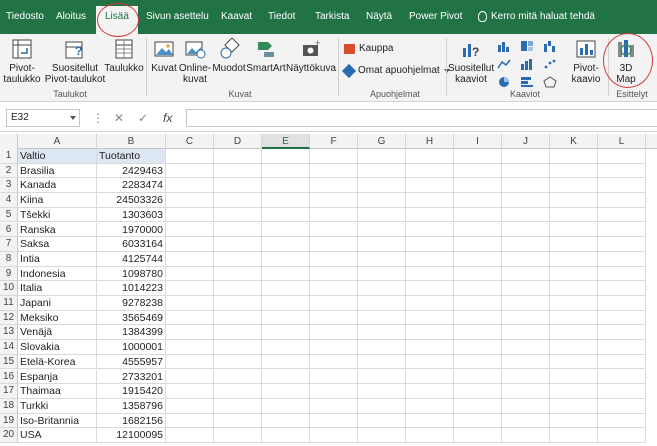  I want to click on cancel-icon: ✕, so click(119, 118).